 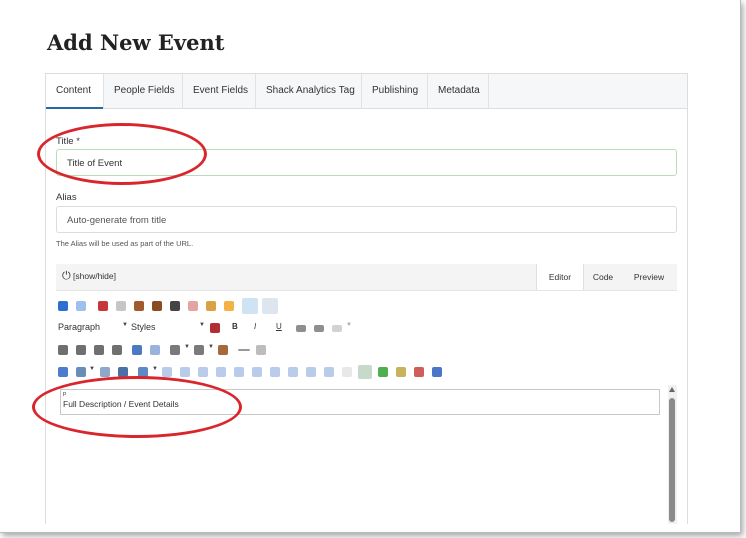 I want to click on editor-tab-editor: Editor, so click(x=560, y=277).